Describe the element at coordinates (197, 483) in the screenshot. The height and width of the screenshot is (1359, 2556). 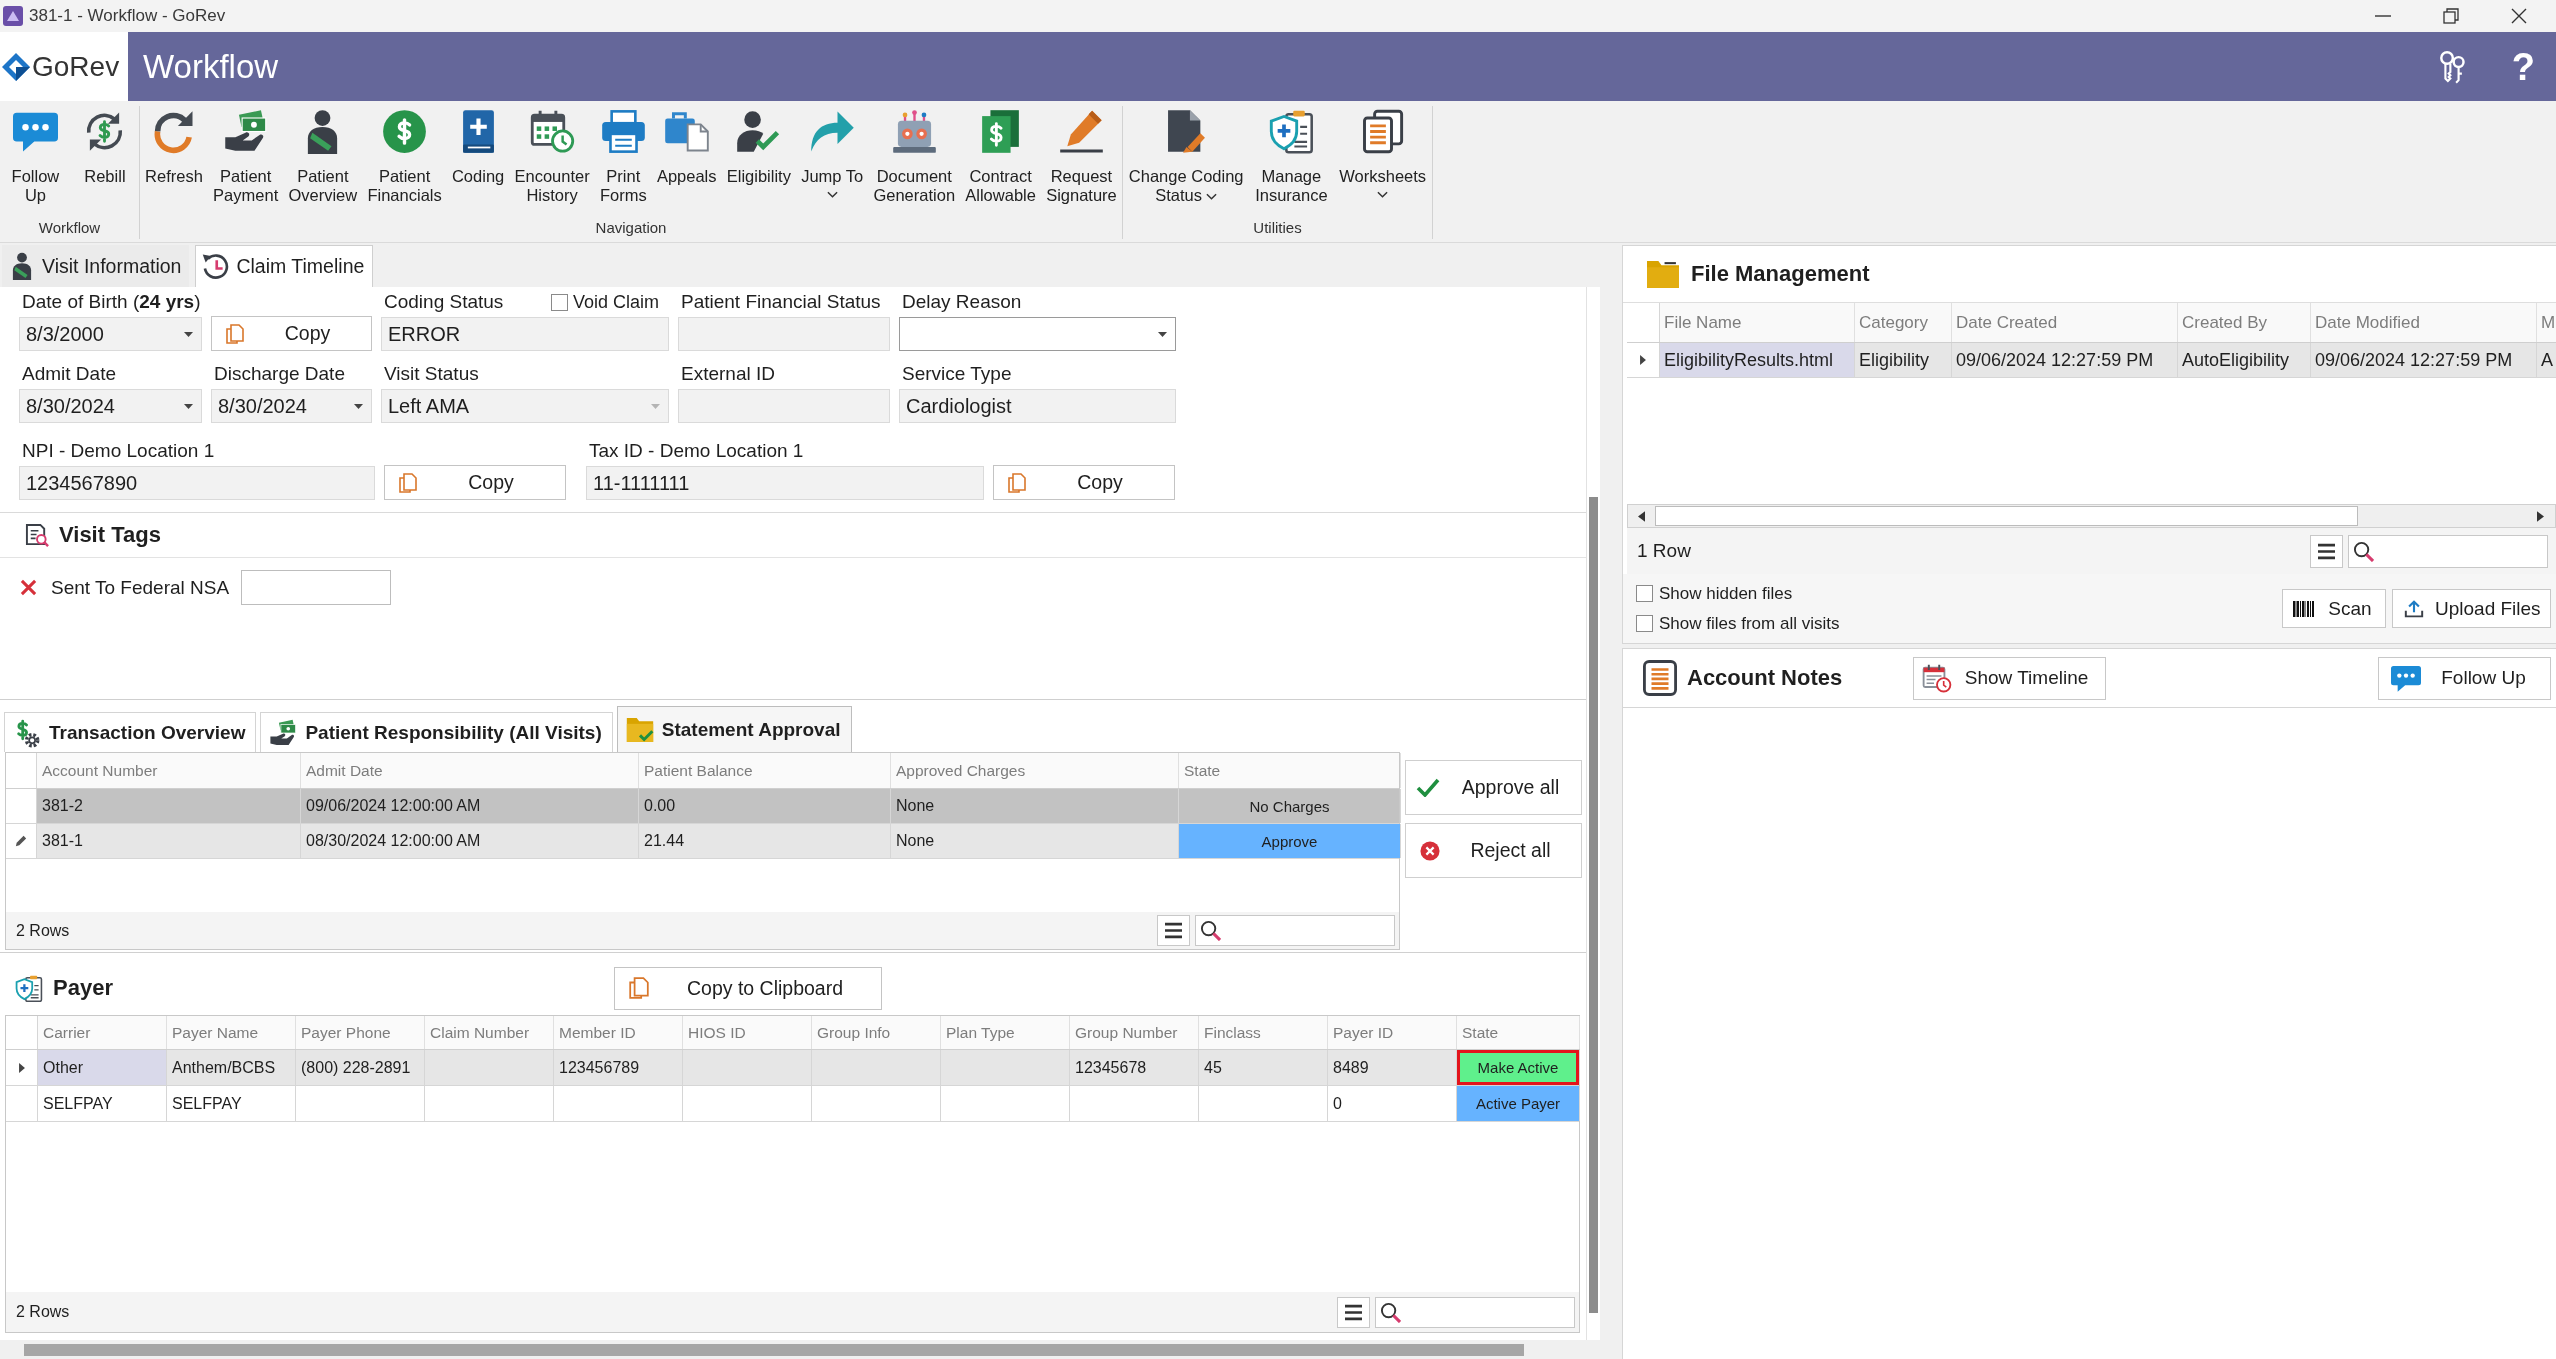
I see `text-field: 1234567890` at that location.